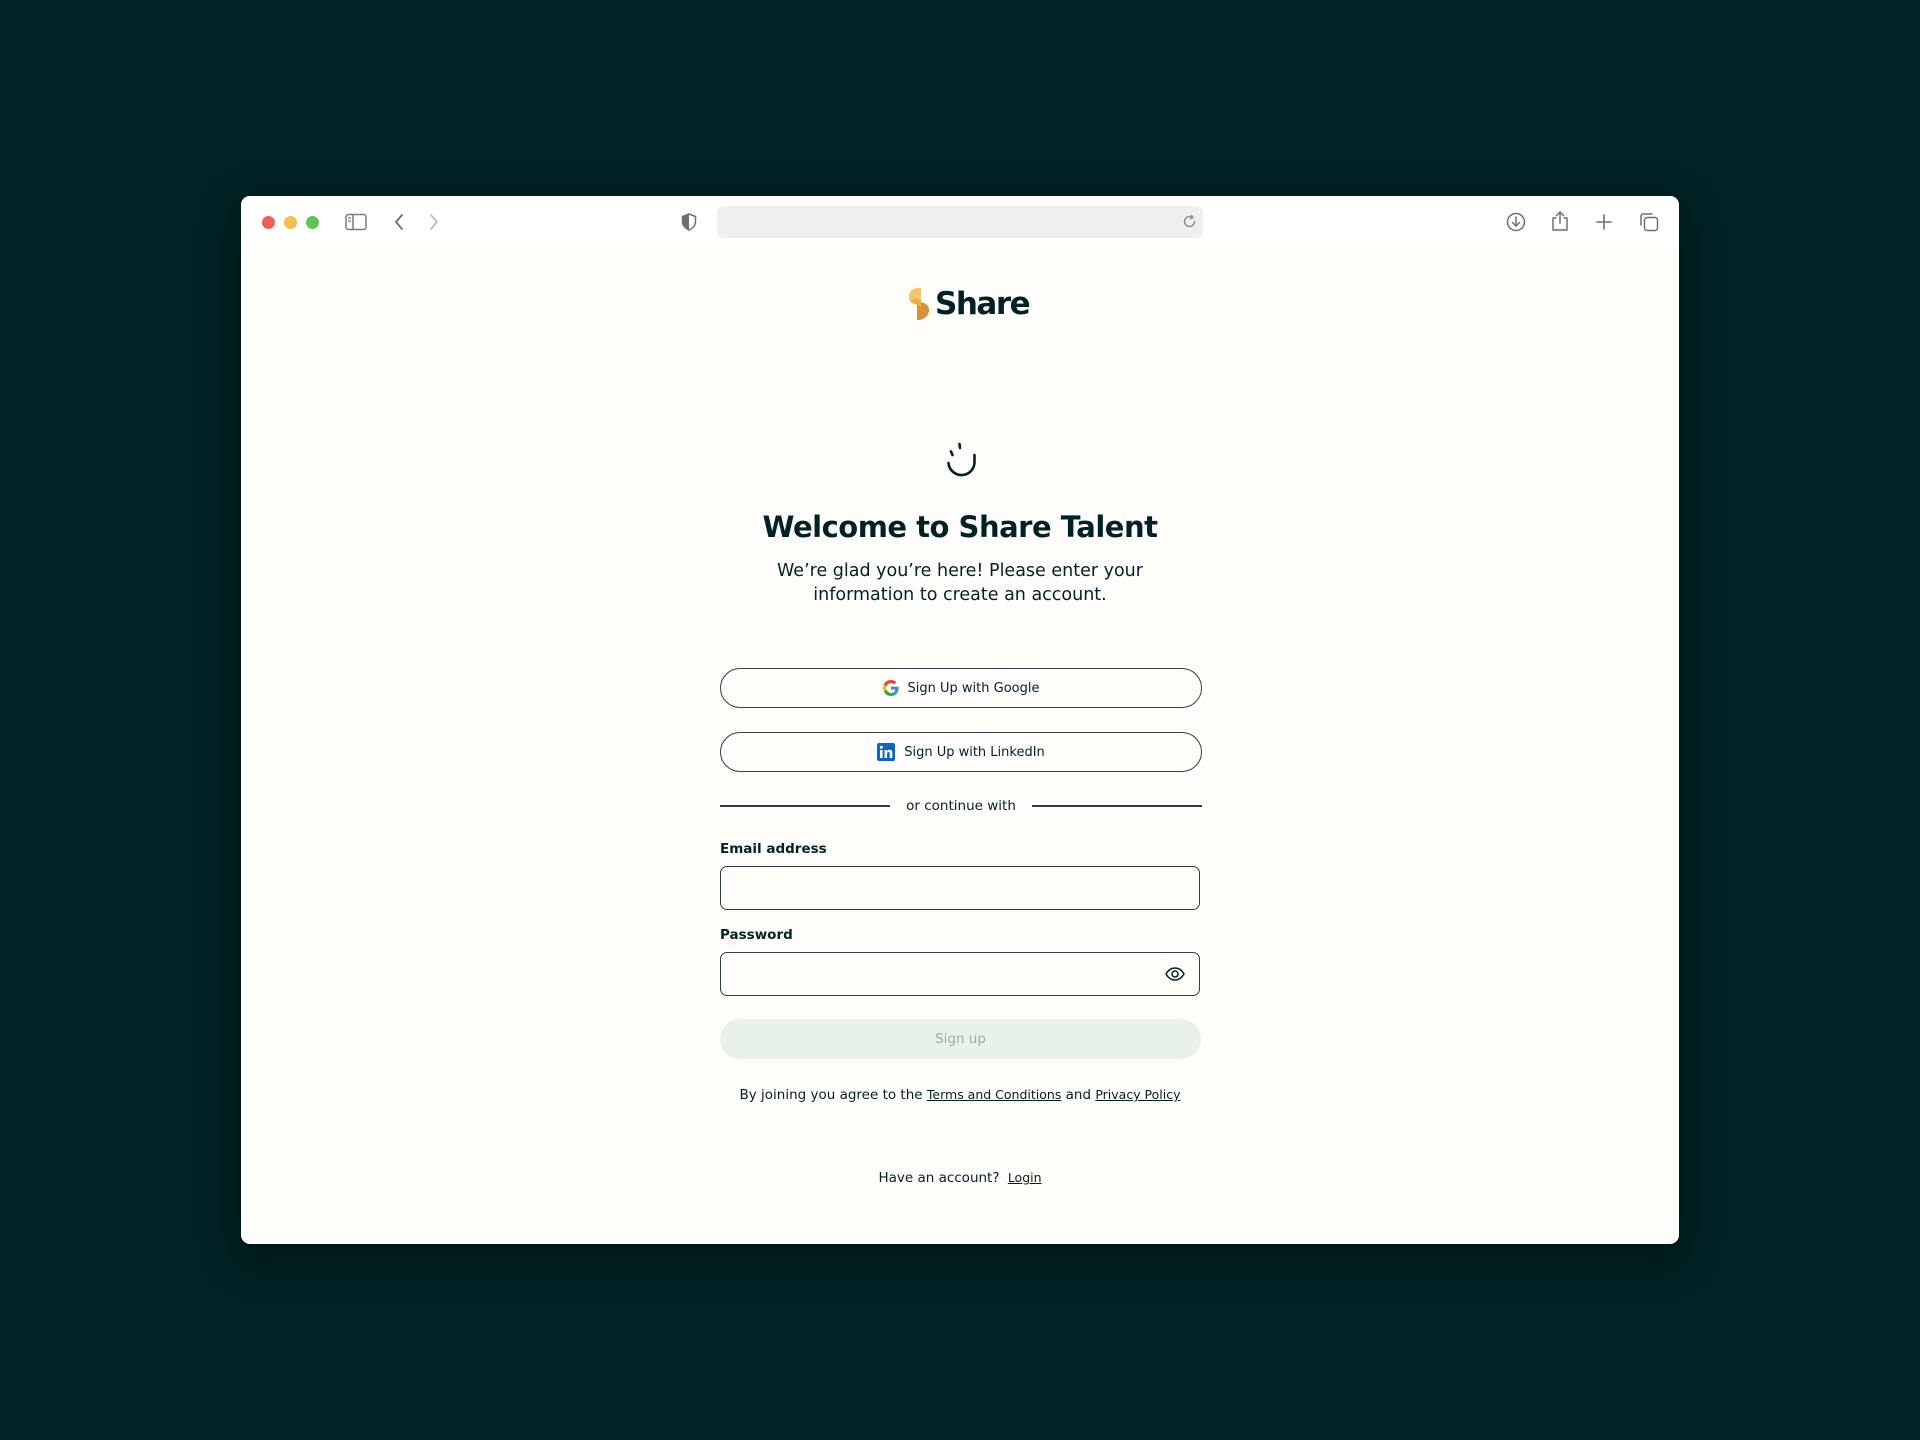 The width and height of the screenshot is (1920, 1440). What do you see at coordinates (434, 222) in the screenshot?
I see `forward-icon` at bounding box center [434, 222].